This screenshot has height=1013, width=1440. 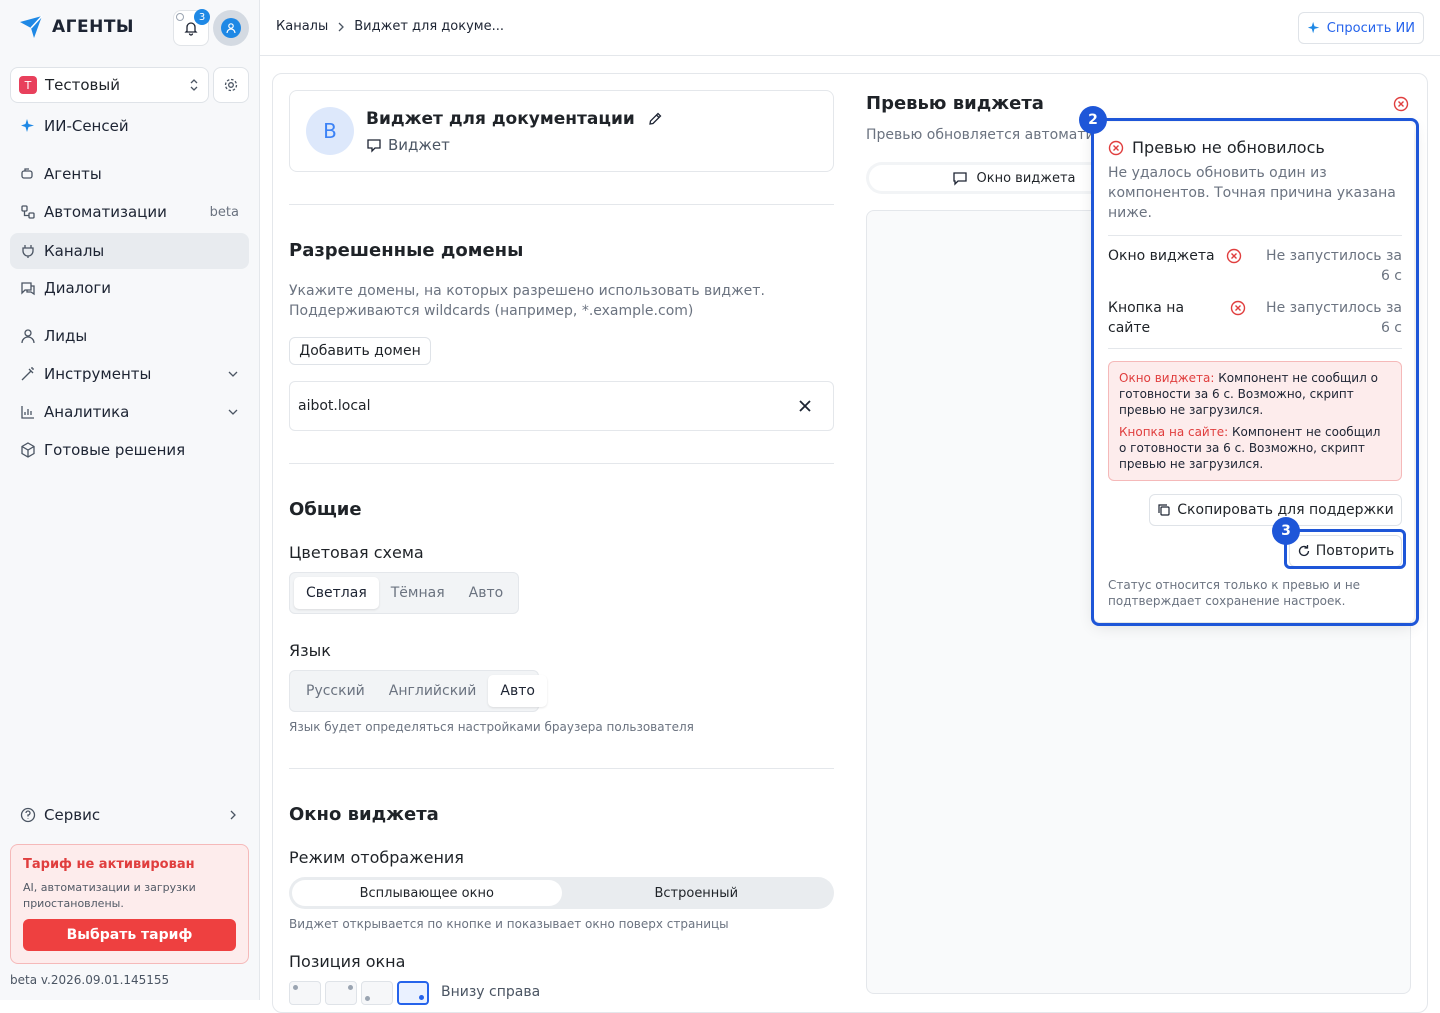 I want to click on sidebar-item-label: Аналитика, so click(x=87, y=412).